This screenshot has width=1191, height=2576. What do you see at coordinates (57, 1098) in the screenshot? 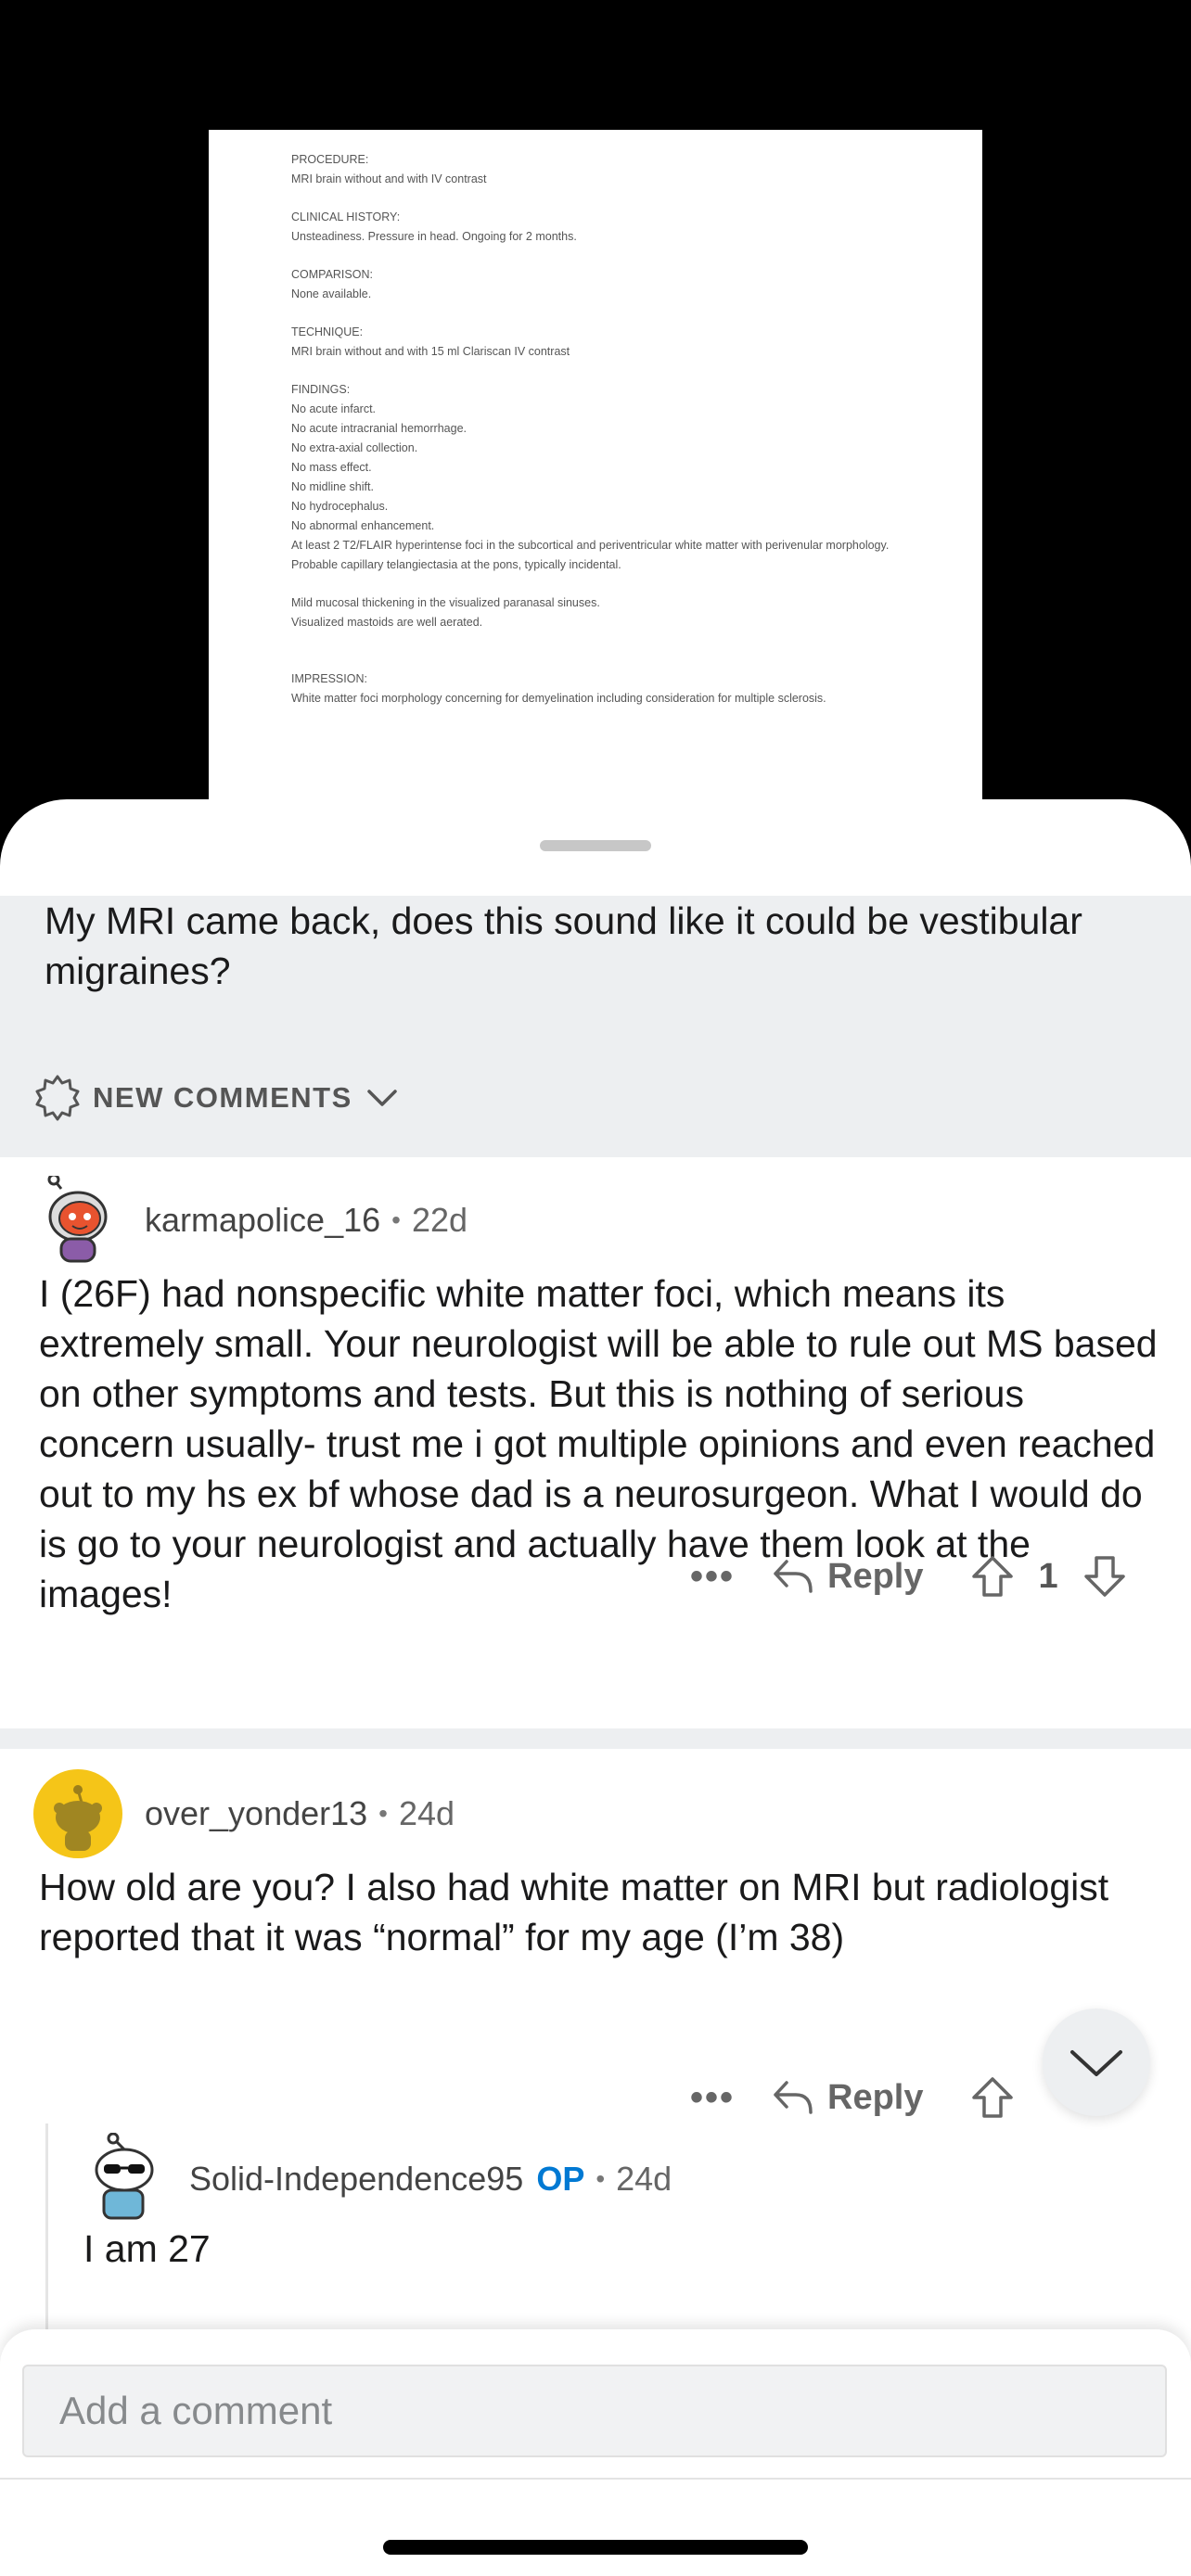
I see `sparkle-badge-icon` at bounding box center [57, 1098].